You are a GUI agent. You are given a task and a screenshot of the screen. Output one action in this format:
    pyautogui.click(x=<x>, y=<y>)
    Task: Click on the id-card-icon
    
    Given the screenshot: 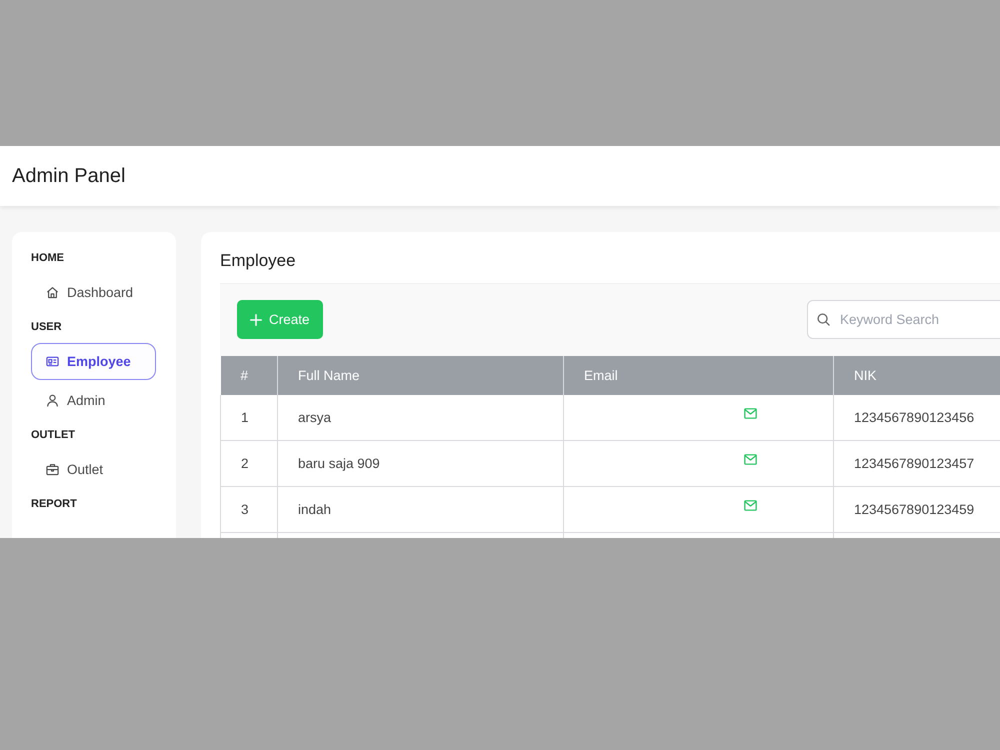 What is the action you would take?
    pyautogui.click(x=52, y=361)
    